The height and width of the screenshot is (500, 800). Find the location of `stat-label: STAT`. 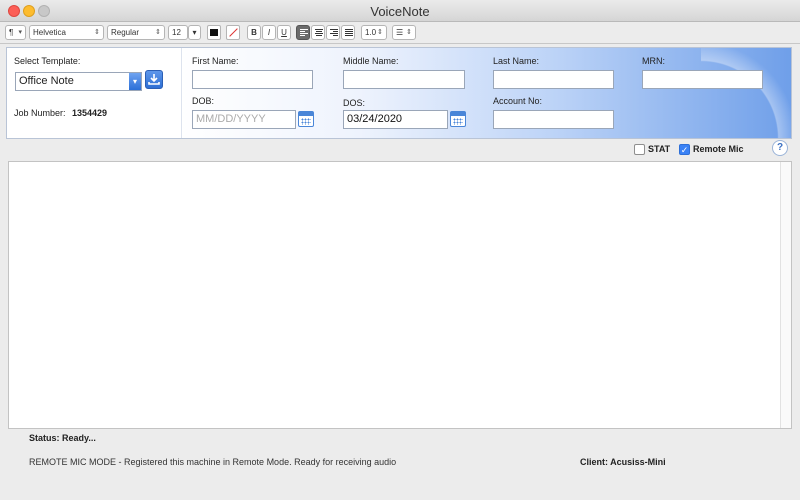

stat-label: STAT is located at coordinates (659, 149).